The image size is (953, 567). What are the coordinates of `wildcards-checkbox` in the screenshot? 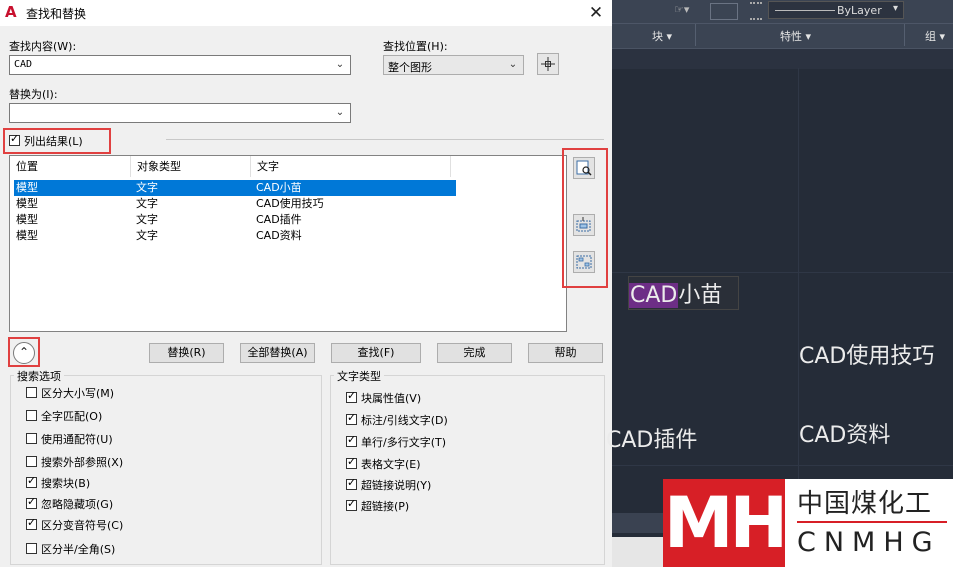 It's located at (31, 438).